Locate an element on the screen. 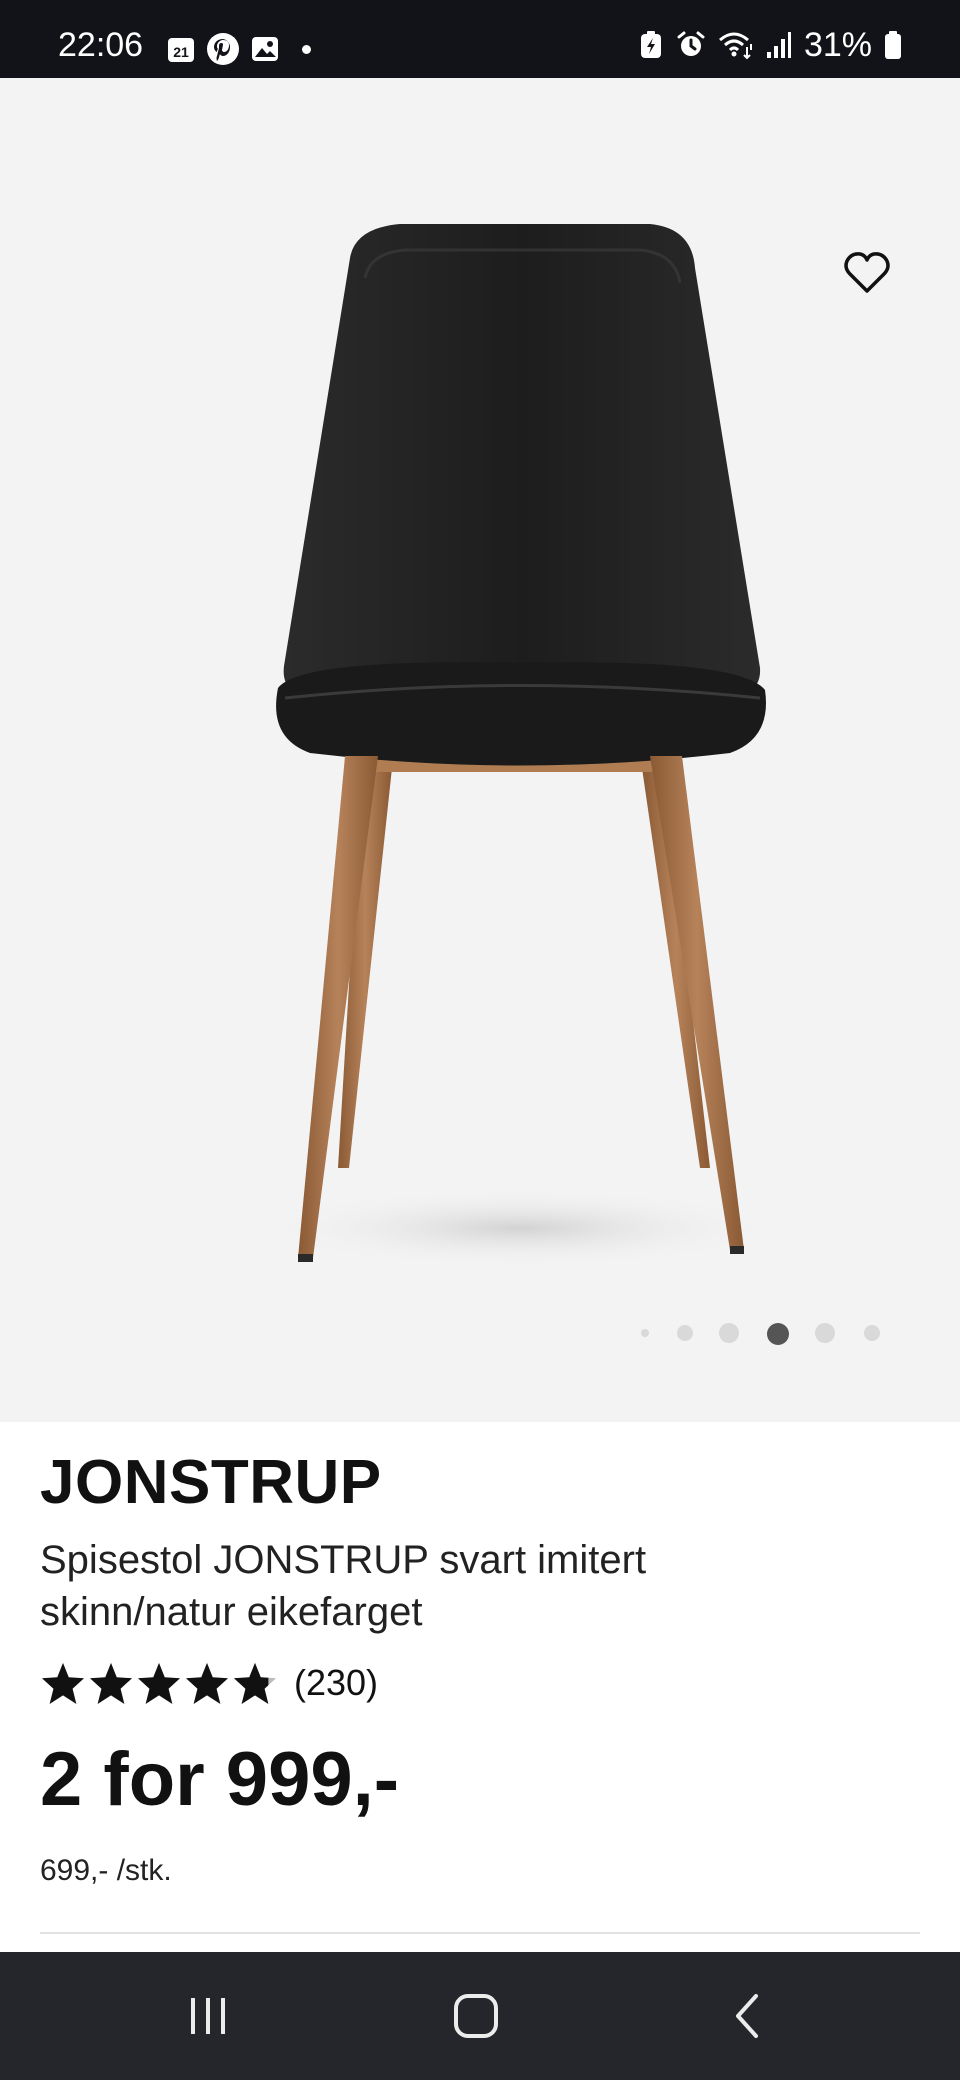  calendar-icon: 21 is located at coordinates (181, 50).